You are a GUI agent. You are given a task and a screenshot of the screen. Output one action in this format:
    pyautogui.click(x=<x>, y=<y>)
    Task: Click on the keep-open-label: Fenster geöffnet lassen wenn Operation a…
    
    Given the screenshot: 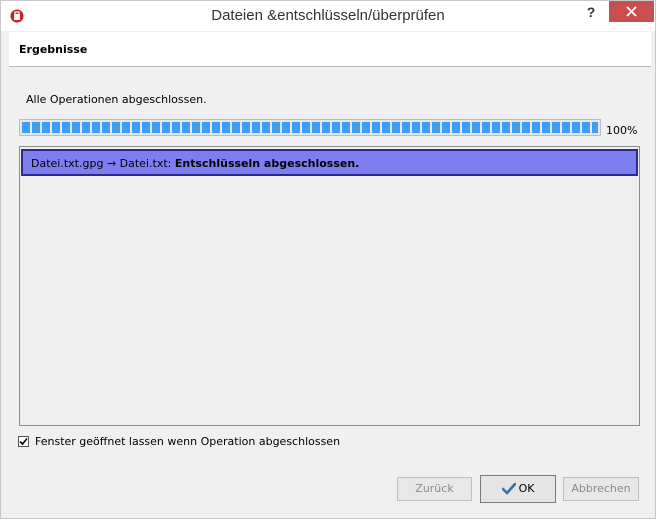 What is the action you would take?
    pyautogui.click(x=187, y=441)
    